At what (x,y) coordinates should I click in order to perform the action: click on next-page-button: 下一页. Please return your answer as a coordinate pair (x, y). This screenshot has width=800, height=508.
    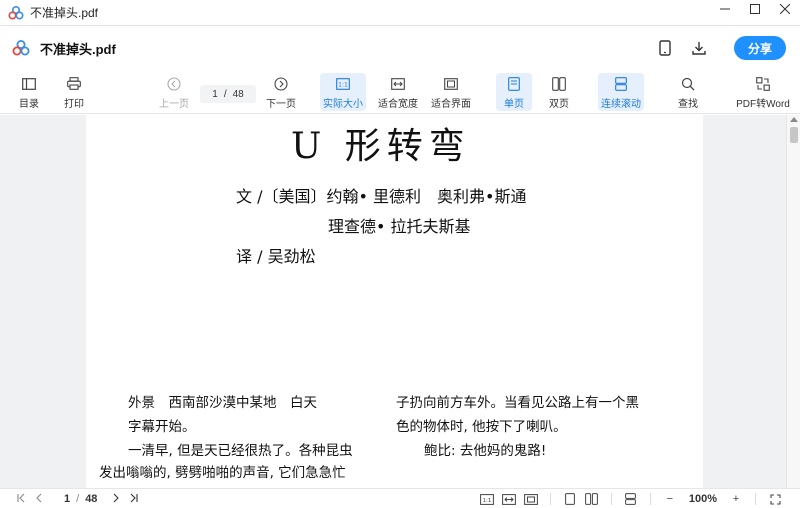
    Looking at the image, I should click on (281, 92).